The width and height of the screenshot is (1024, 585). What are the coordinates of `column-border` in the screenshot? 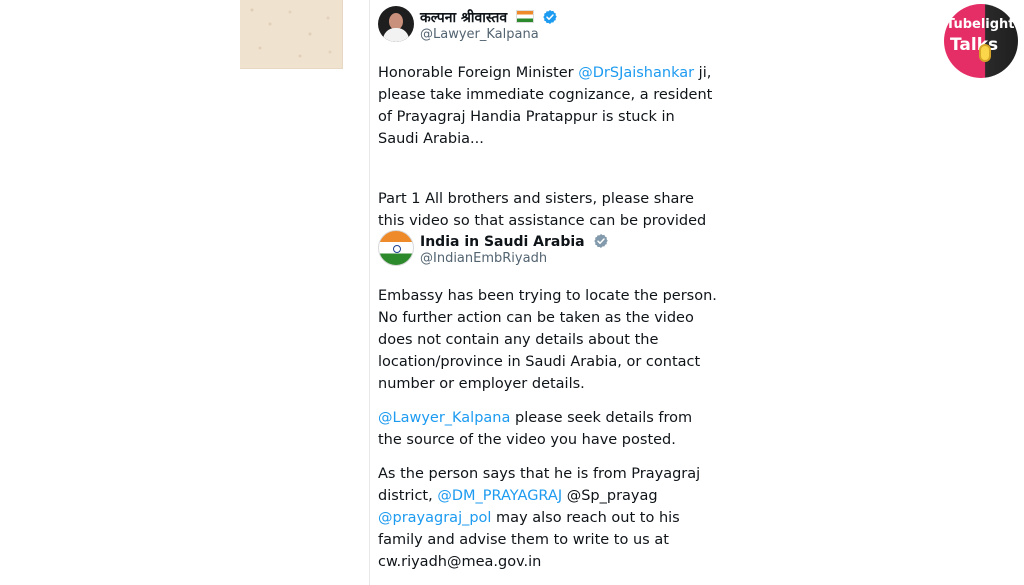 It's located at (369, 292).